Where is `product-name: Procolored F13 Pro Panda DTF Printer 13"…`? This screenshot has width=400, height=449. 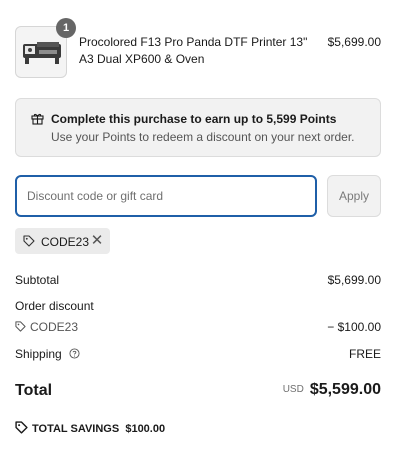
product-name: Procolored F13 Pro Panda DTF Printer 13"… is located at coordinates (193, 50).